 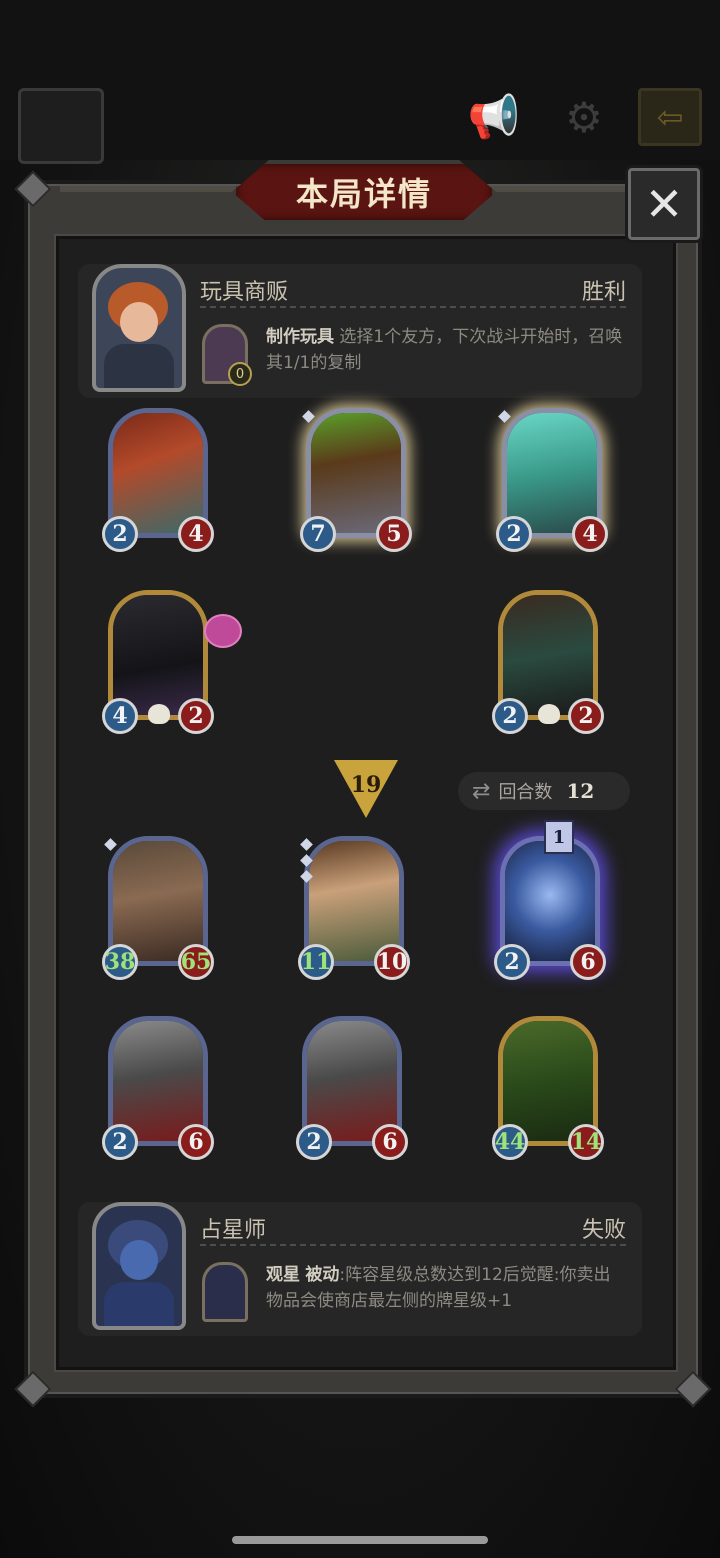 What do you see at coordinates (244, 292) in the screenshot?
I see `opponent-name: 玩具商贩` at bounding box center [244, 292].